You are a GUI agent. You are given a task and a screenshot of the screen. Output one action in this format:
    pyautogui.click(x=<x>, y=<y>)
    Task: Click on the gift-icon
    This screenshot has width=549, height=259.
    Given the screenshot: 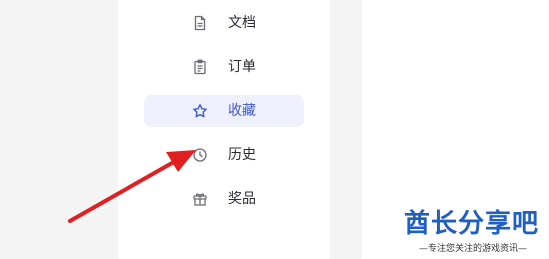 What is the action you would take?
    pyautogui.click(x=200, y=199)
    